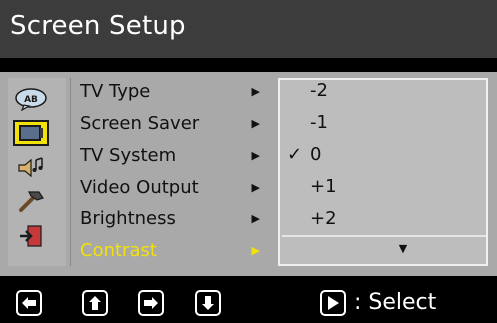 Image resolution: width=497 pixels, height=323 pixels. What do you see at coordinates (395, 302) in the screenshot?
I see `select-hint-label: : Select` at bounding box center [395, 302].